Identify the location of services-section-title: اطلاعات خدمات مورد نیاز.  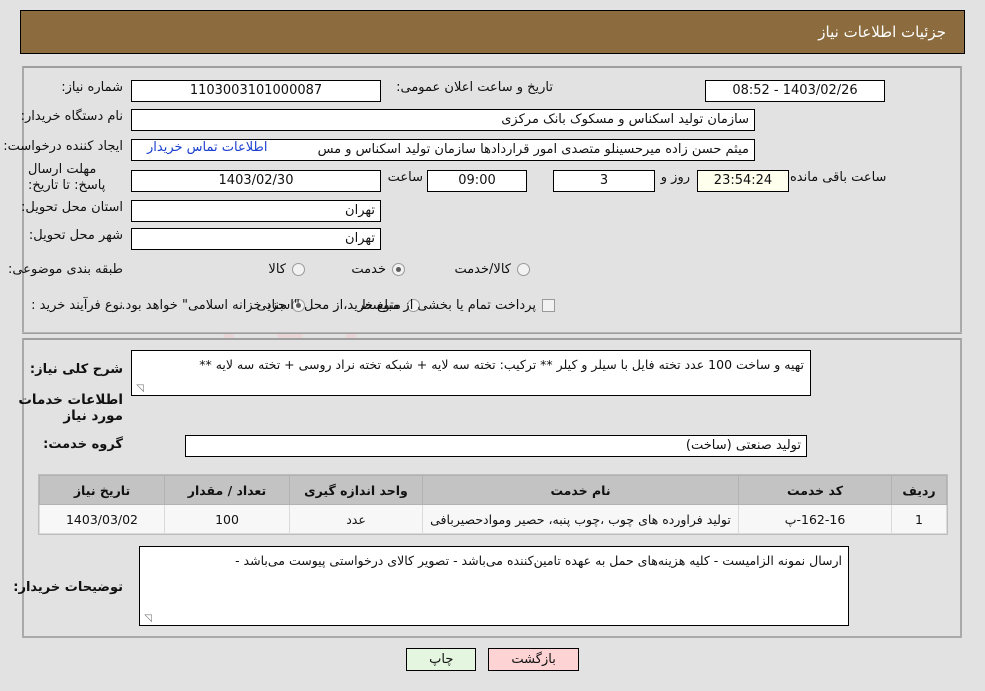
(70, 408).